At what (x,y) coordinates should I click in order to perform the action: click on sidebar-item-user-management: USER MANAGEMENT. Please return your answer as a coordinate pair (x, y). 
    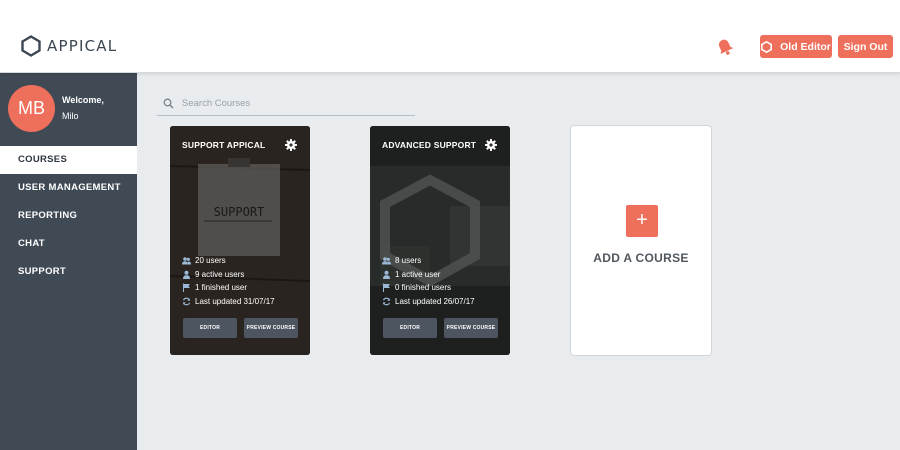
    Looking at the image, I should click on (68, 188).